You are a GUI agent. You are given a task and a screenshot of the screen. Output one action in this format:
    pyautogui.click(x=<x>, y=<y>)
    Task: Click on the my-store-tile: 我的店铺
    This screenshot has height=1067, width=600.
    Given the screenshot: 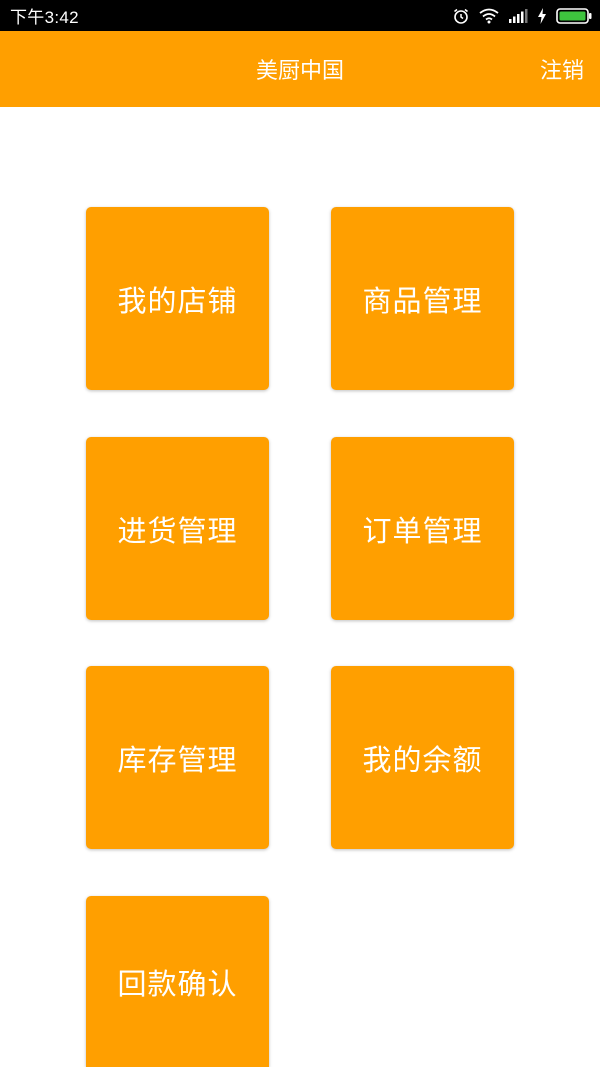 What is the action you would take?
    pyautogui.click(x=177, y=298)
    